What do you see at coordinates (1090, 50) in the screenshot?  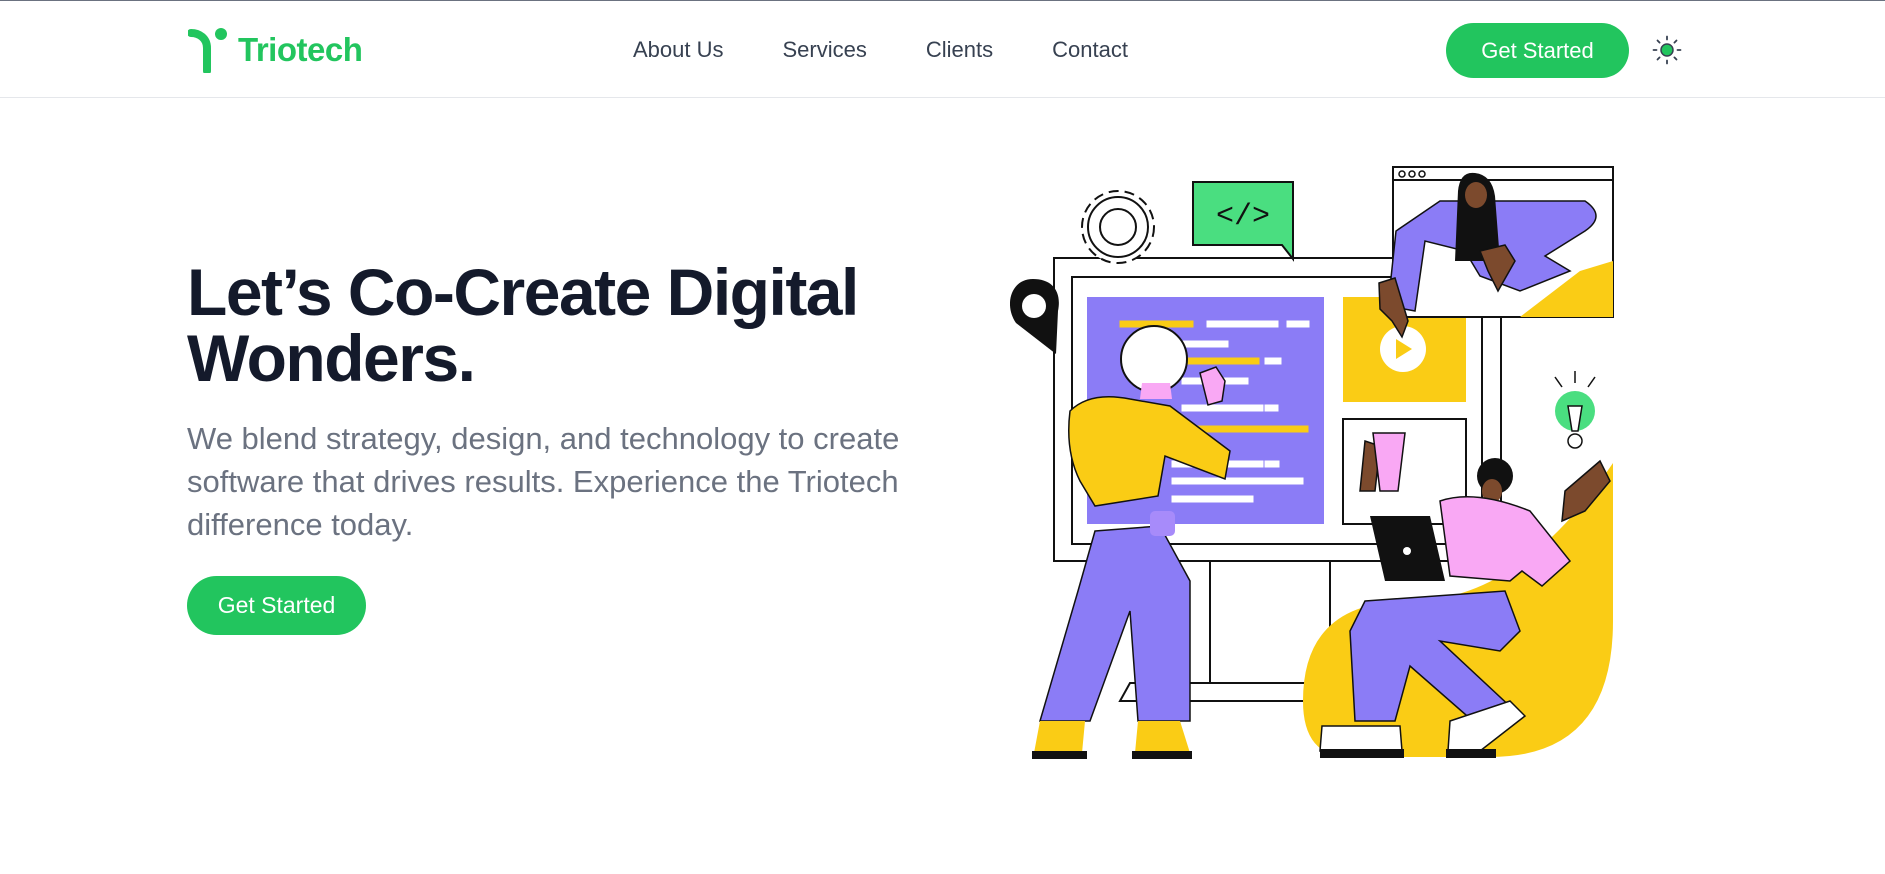 I see `nav-contact: Contact` at bounding box center [1090, 50].